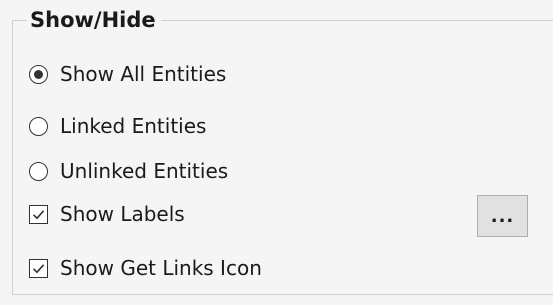 This screenshot has height=305, width=553. What do you see at coordinates (144, 171) in the screenshot?
I see `radio-unlinked-entities-label: Unlinked Entities` at bounding box center [144, 171].